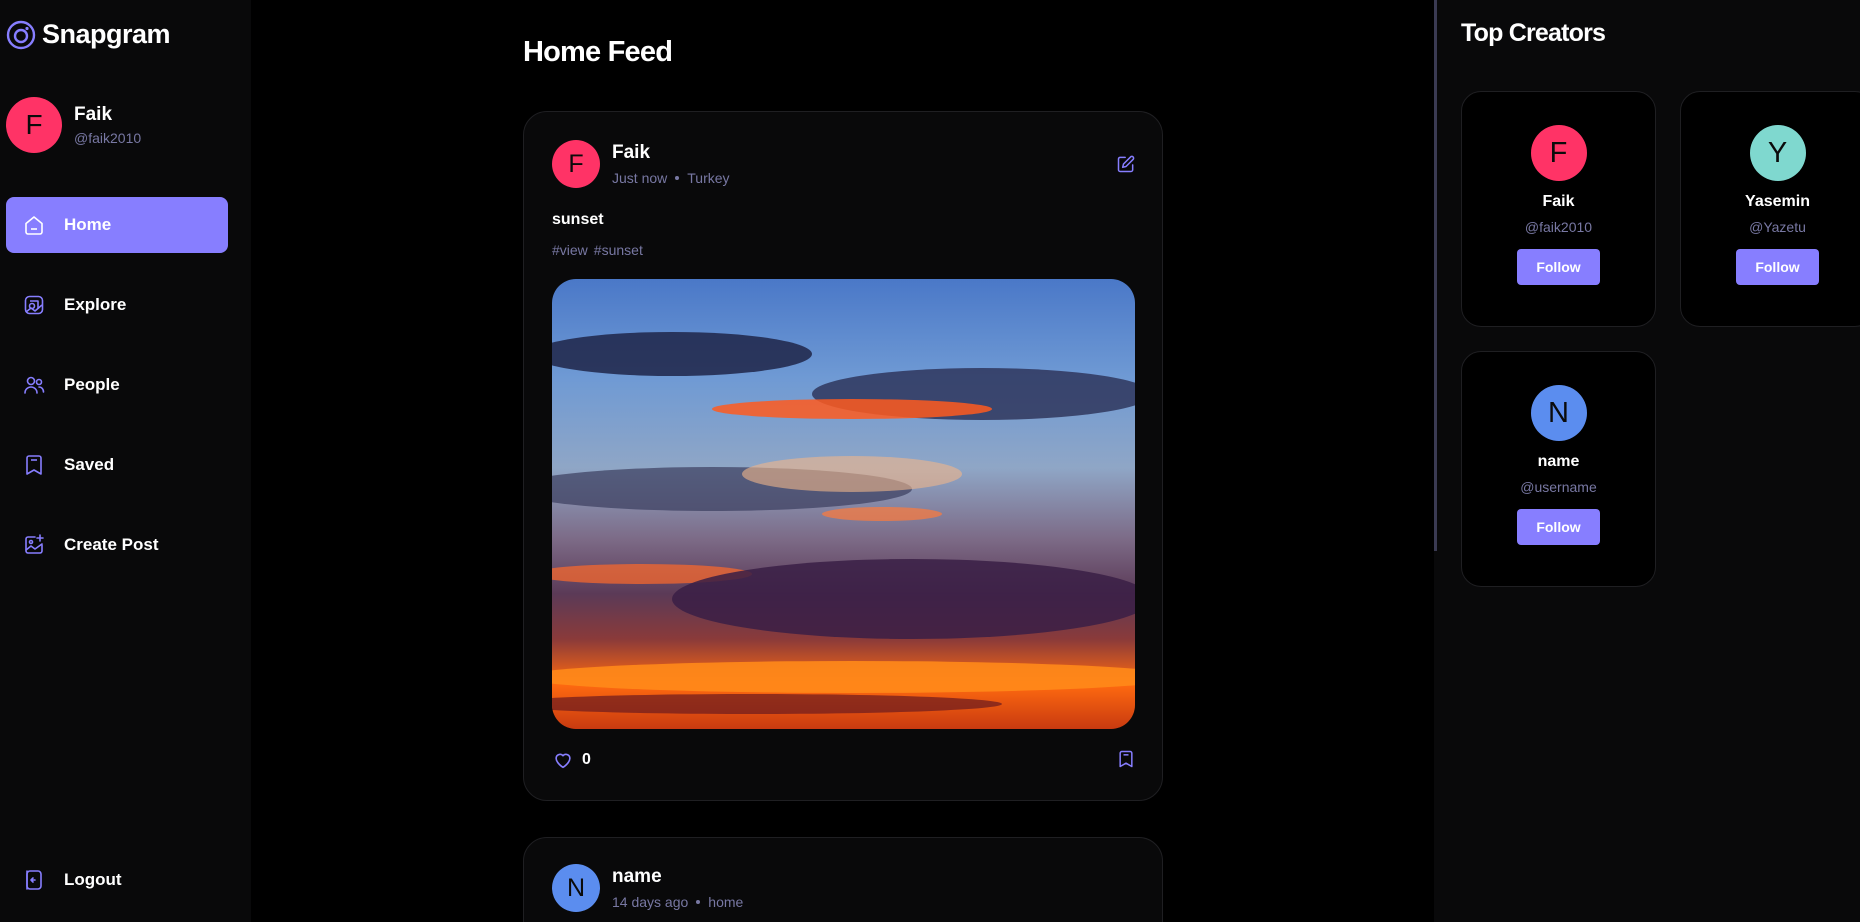 This screenshot has height=922, width=1860. I want to click on like-count: 0, so click(586, 759).